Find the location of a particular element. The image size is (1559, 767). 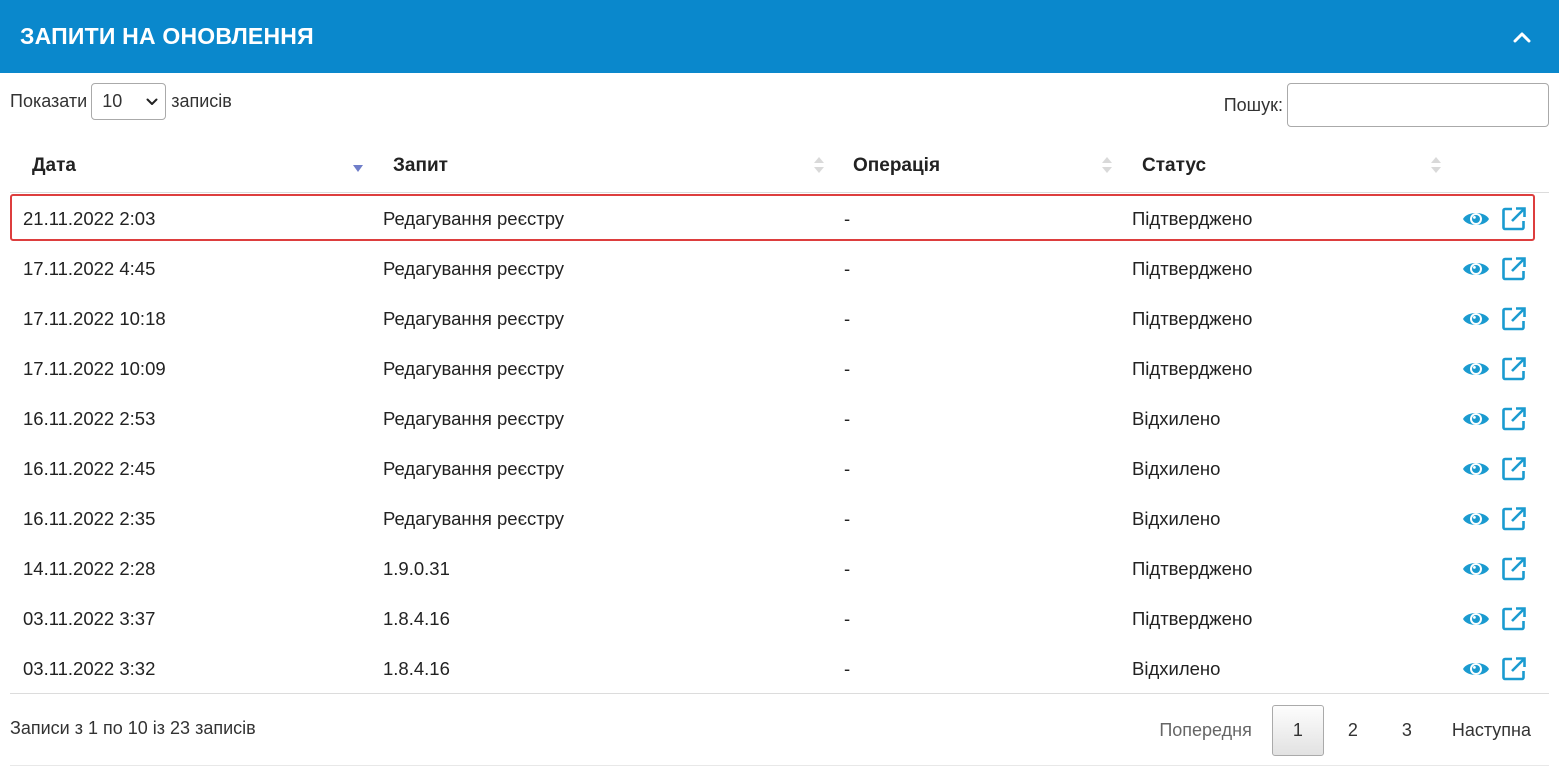

table-row: 03.11.2022 3:32 1.8.4.16 - Відхилено is located at coordinates (779, 669).